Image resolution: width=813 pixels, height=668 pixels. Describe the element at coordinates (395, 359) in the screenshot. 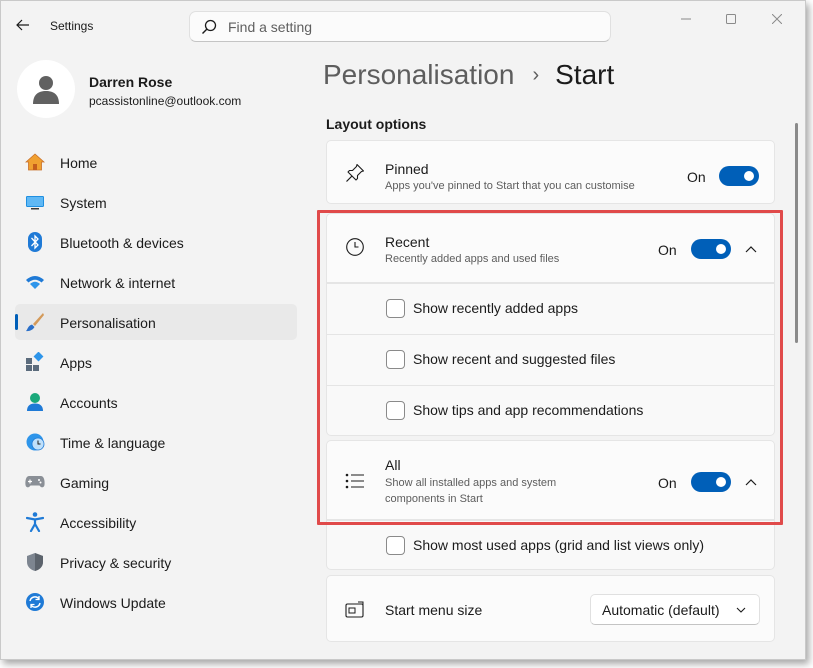

I see `recent-suggested-files-checkbox` at that location.